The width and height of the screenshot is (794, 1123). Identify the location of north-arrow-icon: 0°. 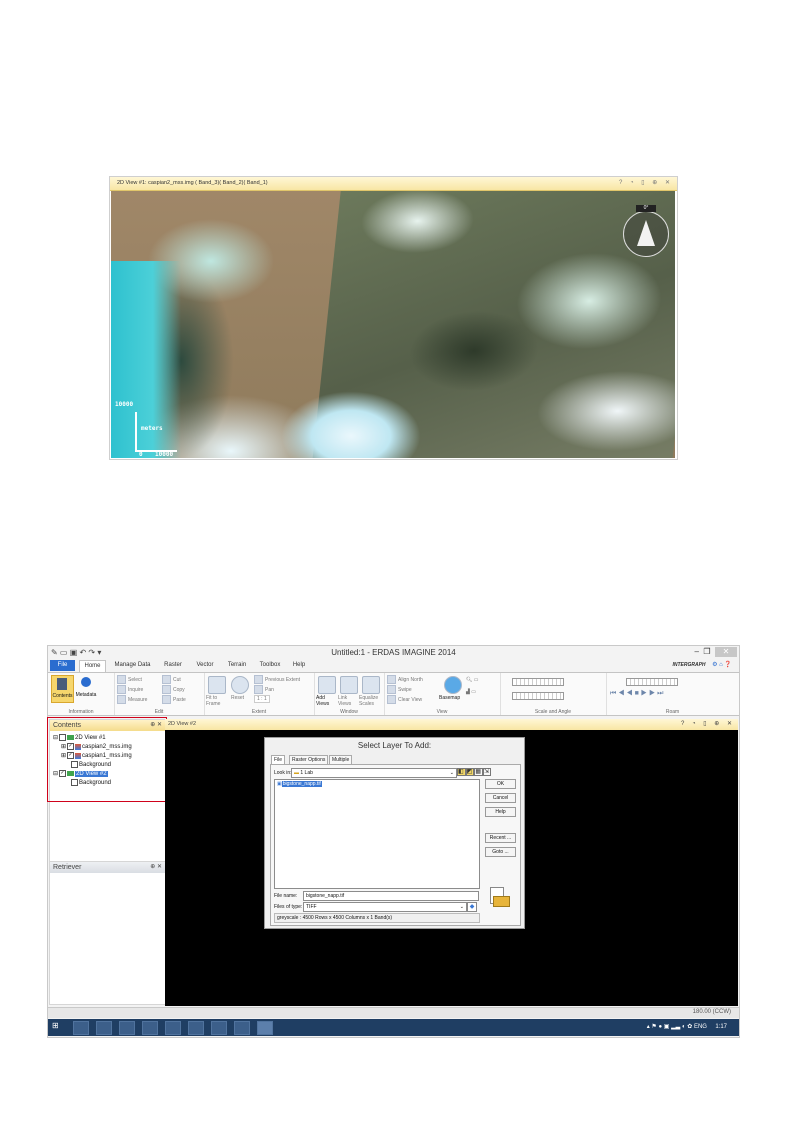
(646, 231).